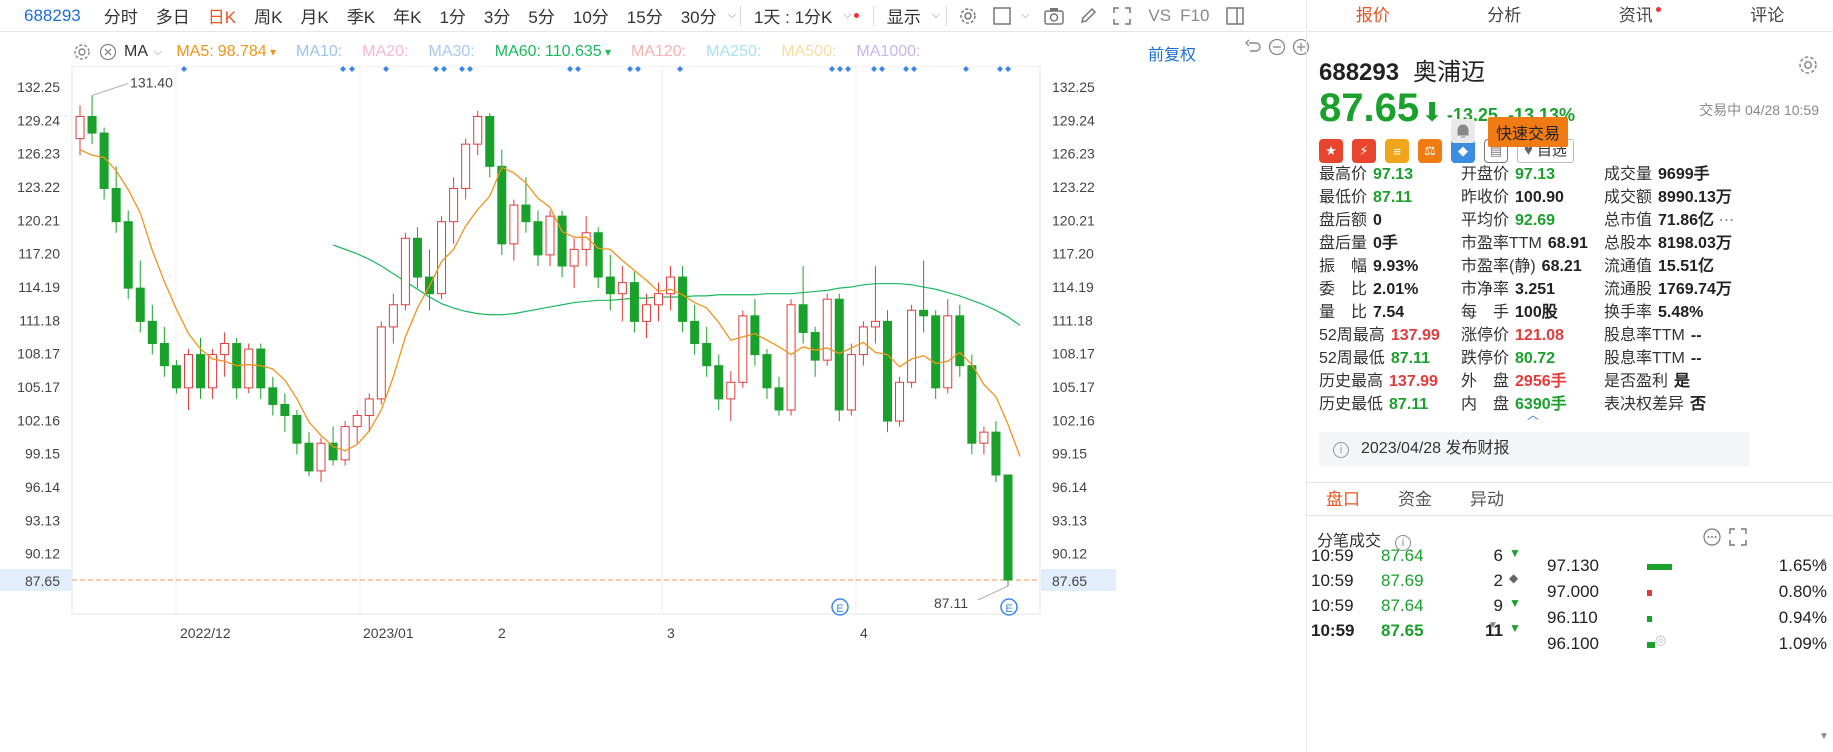  What do you see at coordinates (385, 52) in the screenshot?
I see `ma-legend-item: MA20:` at bounding box center [385, 52].